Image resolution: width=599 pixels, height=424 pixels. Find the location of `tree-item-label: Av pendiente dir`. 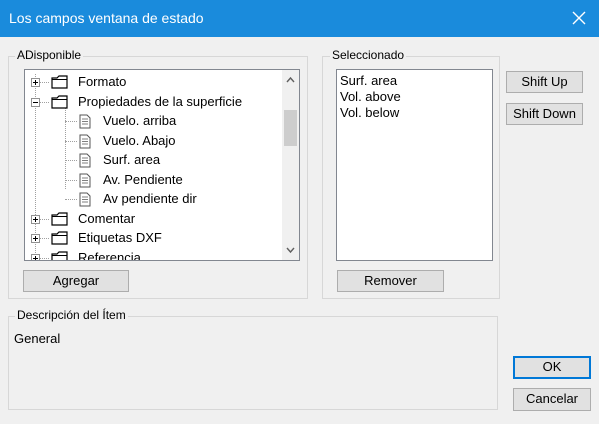

tree-item-label: Av pendiente dir is located at coordinates (150, 198).